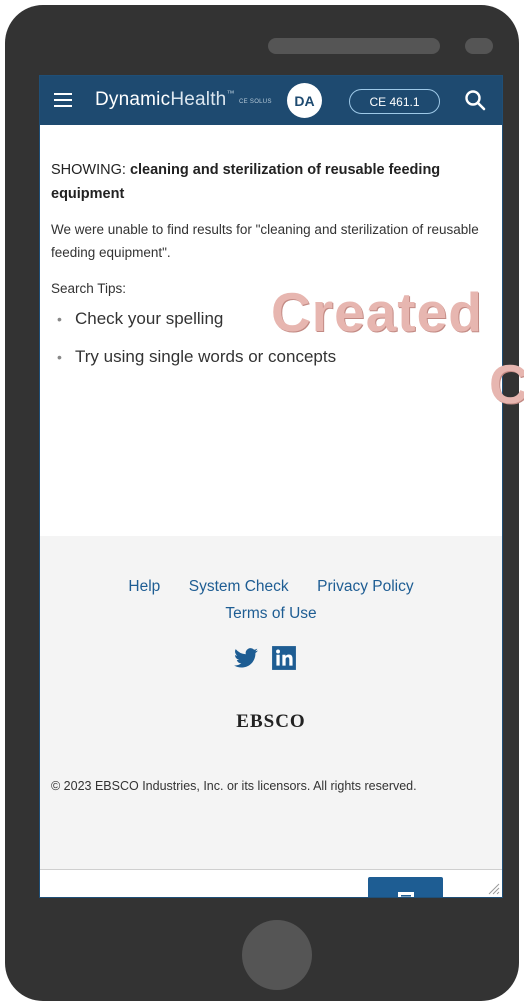 This screenshot has height=1004, width=524. Describe the element at coordinates (271, 357) in the screenshot. I see `list-item: Try using single words or concepts` at that location.